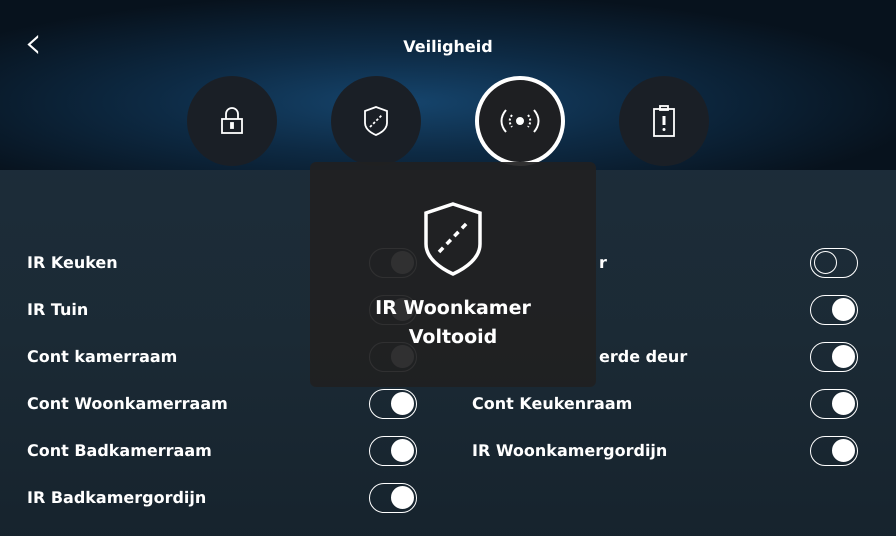 This screenshot has height=536, width=896. Describe the element at coordinates (119, 450) in the screenshot. I see `zone-label: Cont Badkamerraam` at that location.